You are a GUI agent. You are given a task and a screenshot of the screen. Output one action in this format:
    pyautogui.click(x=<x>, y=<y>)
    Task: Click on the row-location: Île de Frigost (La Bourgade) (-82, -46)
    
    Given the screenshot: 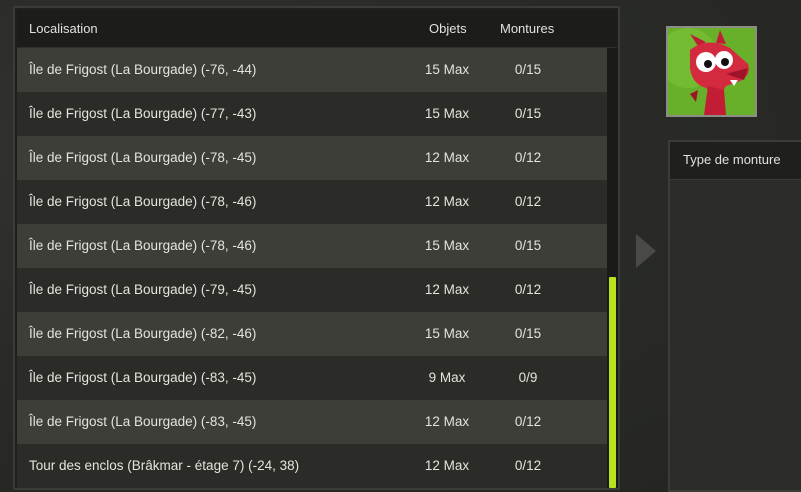 What is the action you would take?
    pyautogui.click(x=143, y=333)
    